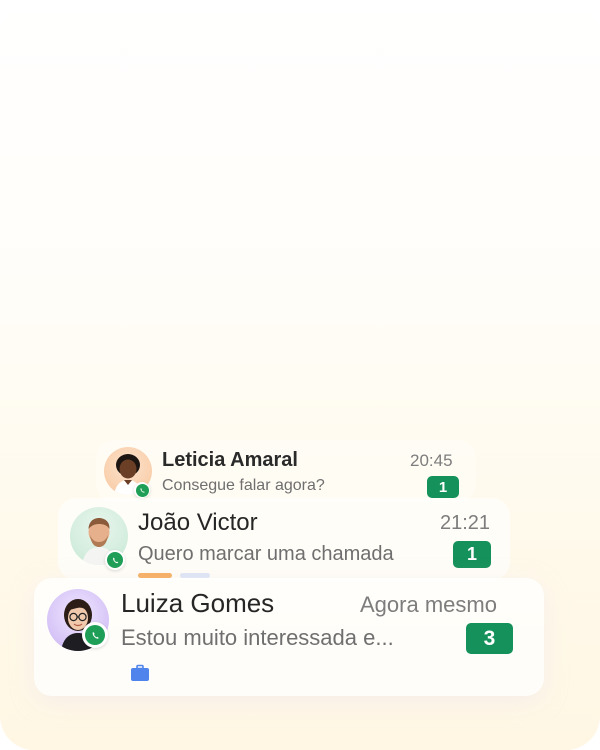 This screenshot has height=750, width=600. Describe the element at coordinates (489, 638) in the screenshot. I see `unread-badge: 3` at that location.